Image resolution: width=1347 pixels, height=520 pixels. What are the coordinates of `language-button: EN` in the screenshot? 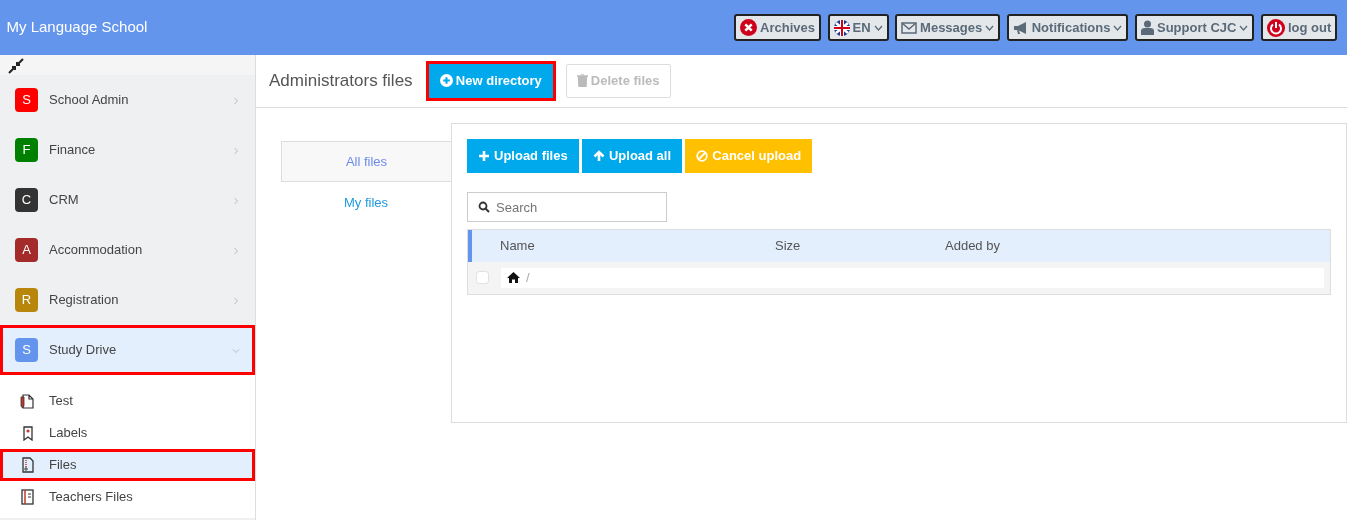 It's located at (858, 27).